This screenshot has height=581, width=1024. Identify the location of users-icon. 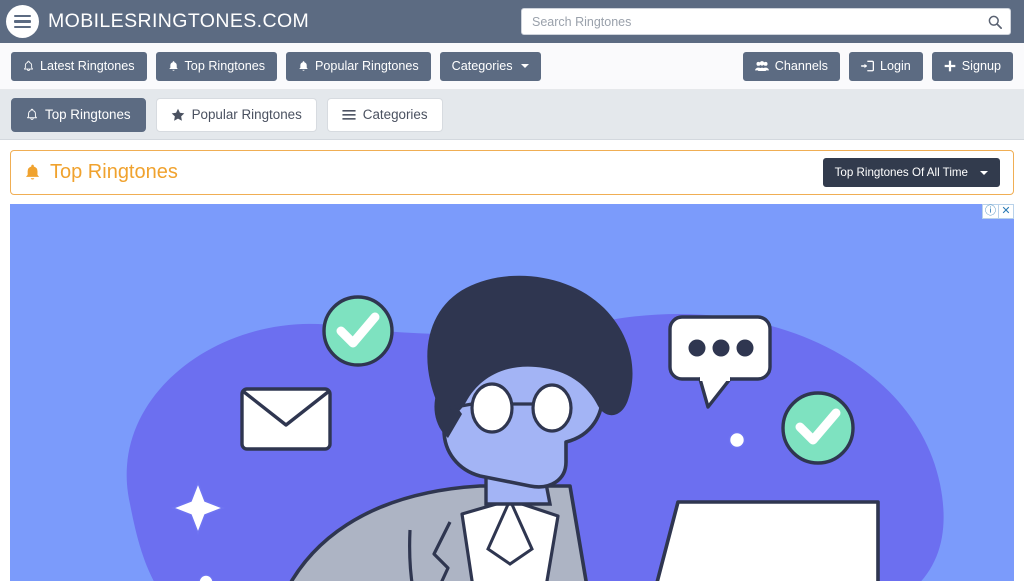
(761, 66).